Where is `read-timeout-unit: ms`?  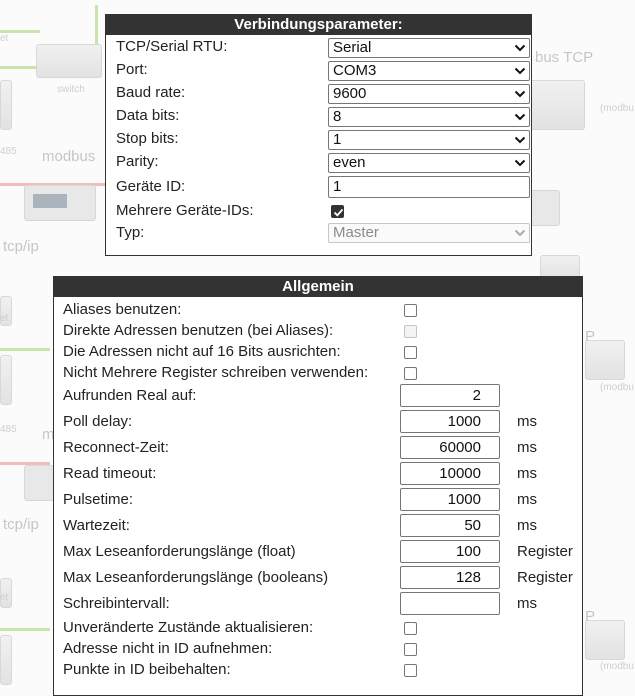 read-timeout-unit: ms is located at coordinates (527, 473).